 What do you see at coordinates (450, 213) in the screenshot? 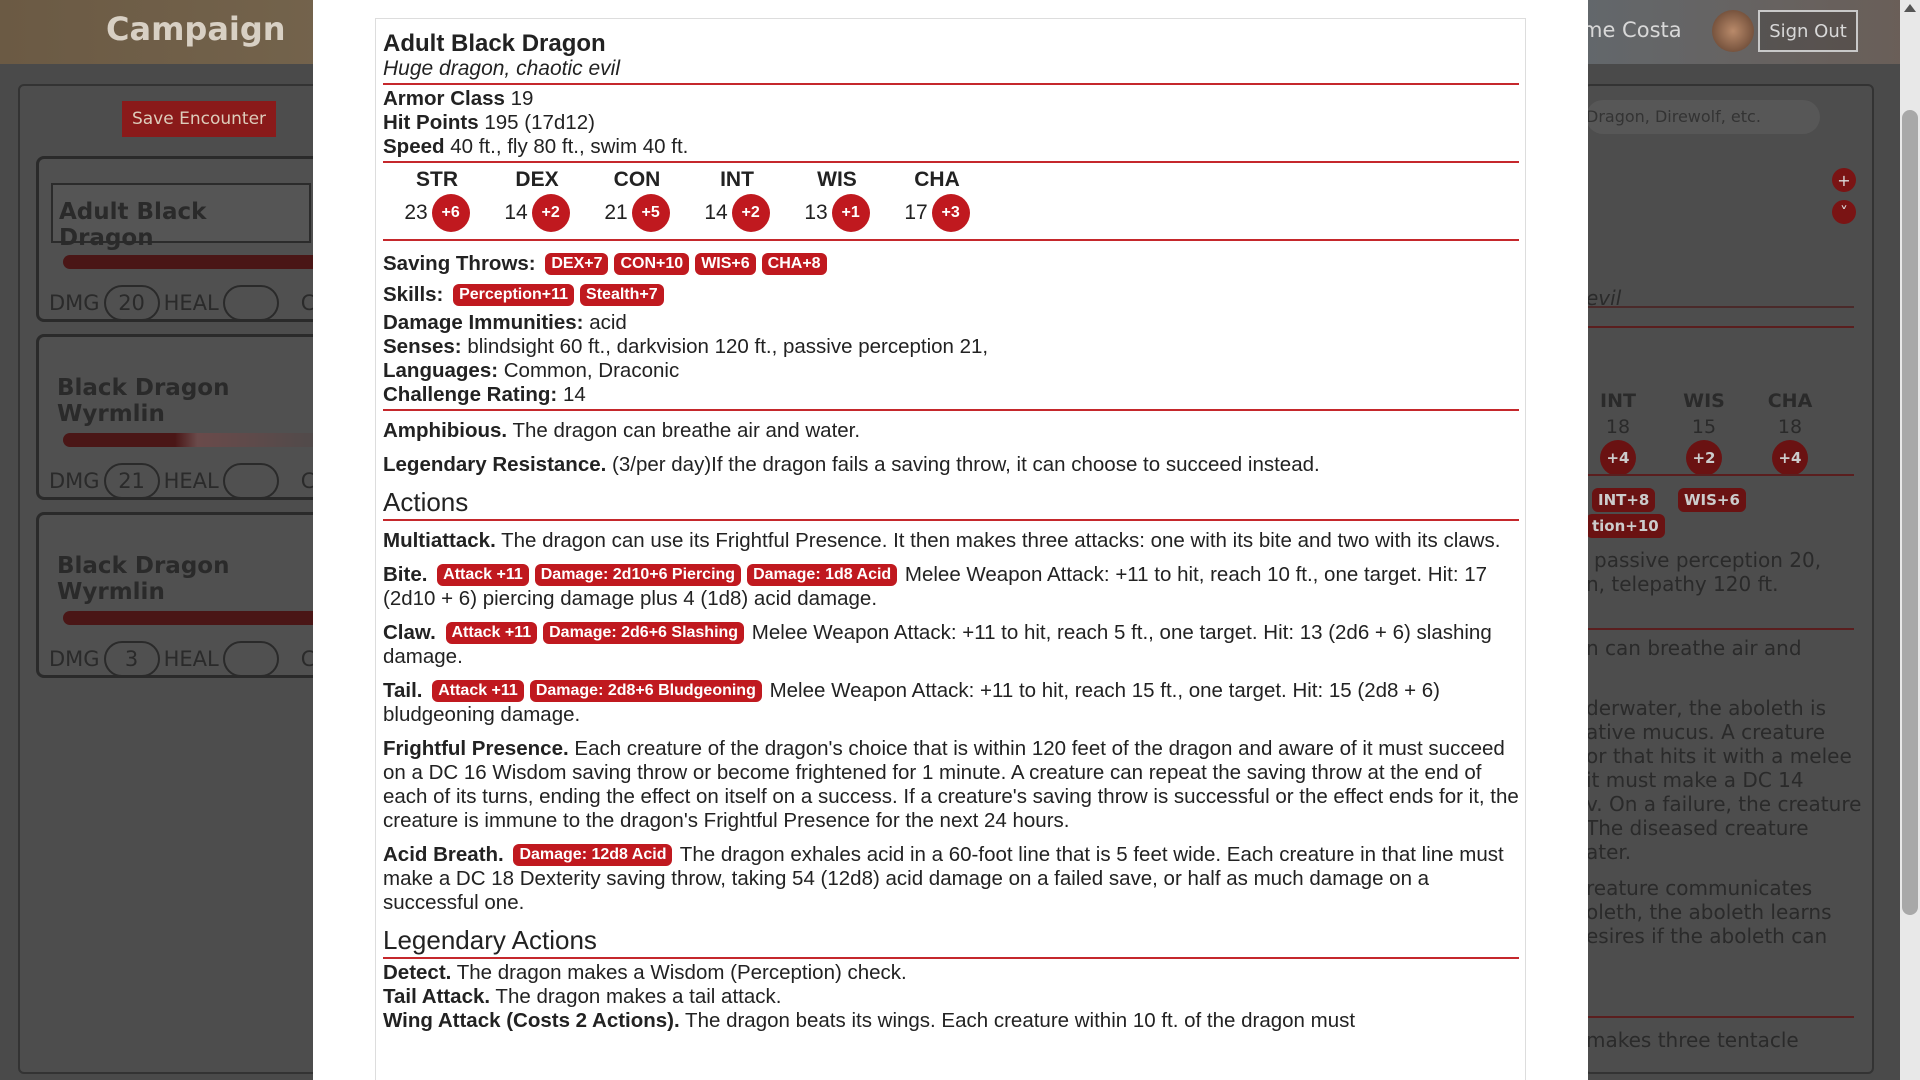
I see `ability-modifier: +6` at bounding box center [450, 213].